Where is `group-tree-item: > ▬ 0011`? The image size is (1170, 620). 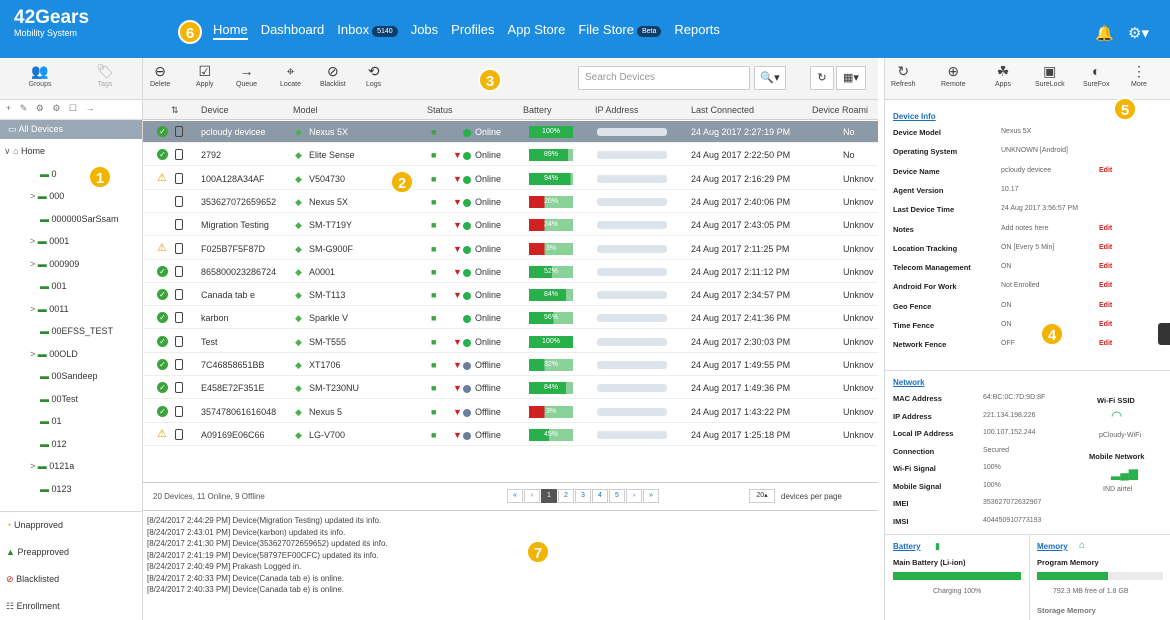
group-tree-item: > ▬ 0011 is located at coordinates (49, 309).